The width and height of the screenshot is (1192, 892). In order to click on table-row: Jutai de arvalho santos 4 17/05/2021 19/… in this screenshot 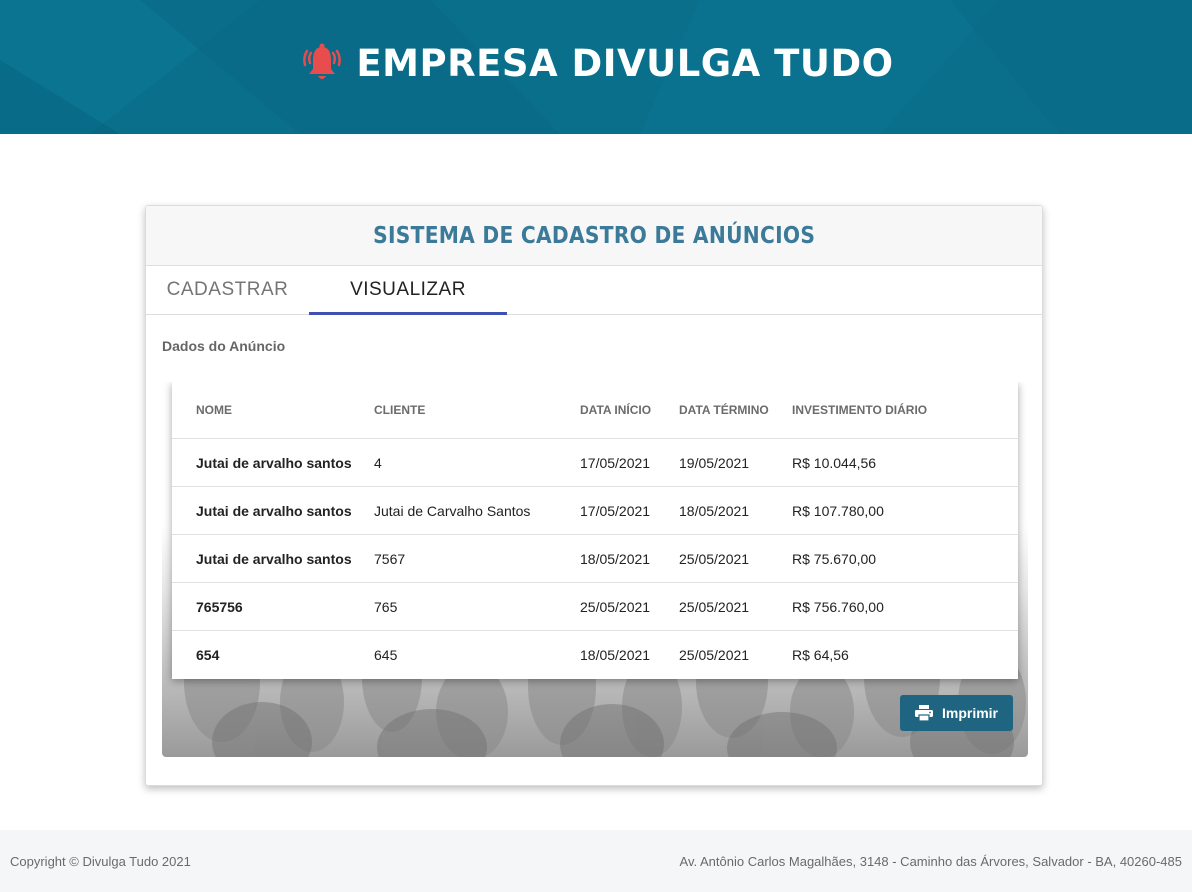, I will do `click(595, 463)`.